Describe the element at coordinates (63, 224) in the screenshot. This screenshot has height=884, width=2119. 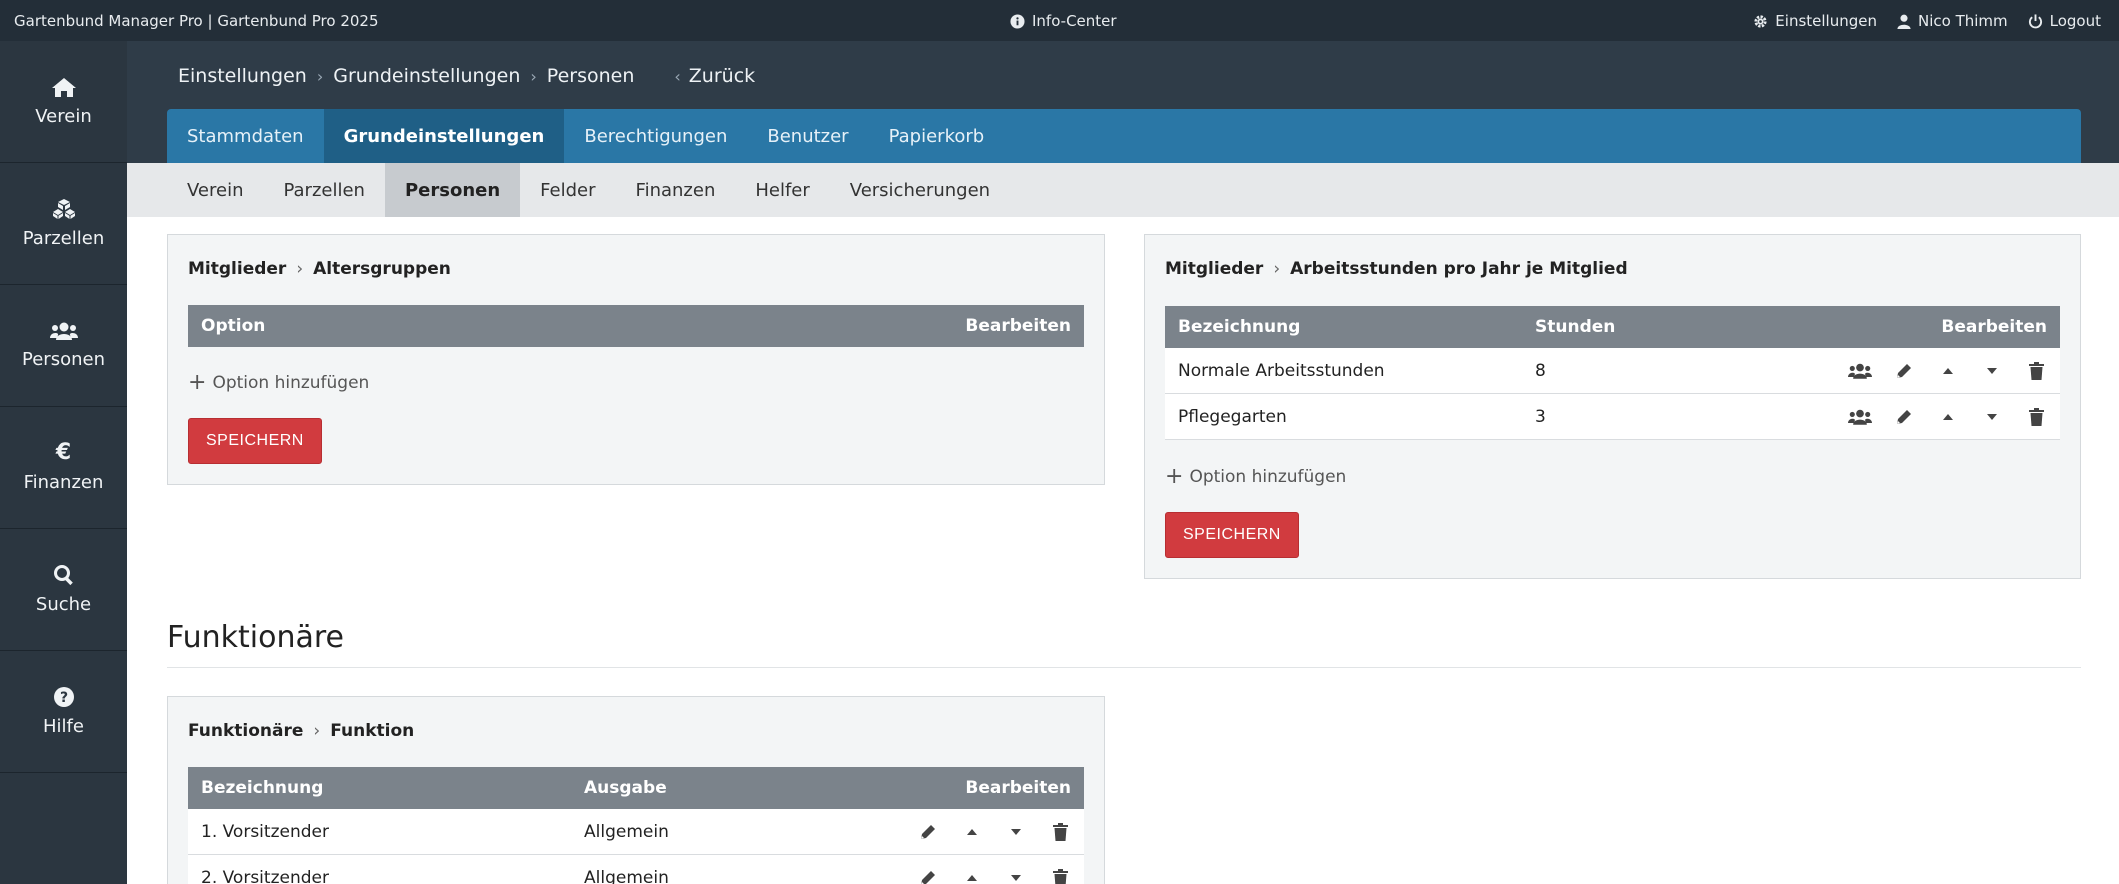
I see `sidebar-item-parzellen: Parzellen` at that location.